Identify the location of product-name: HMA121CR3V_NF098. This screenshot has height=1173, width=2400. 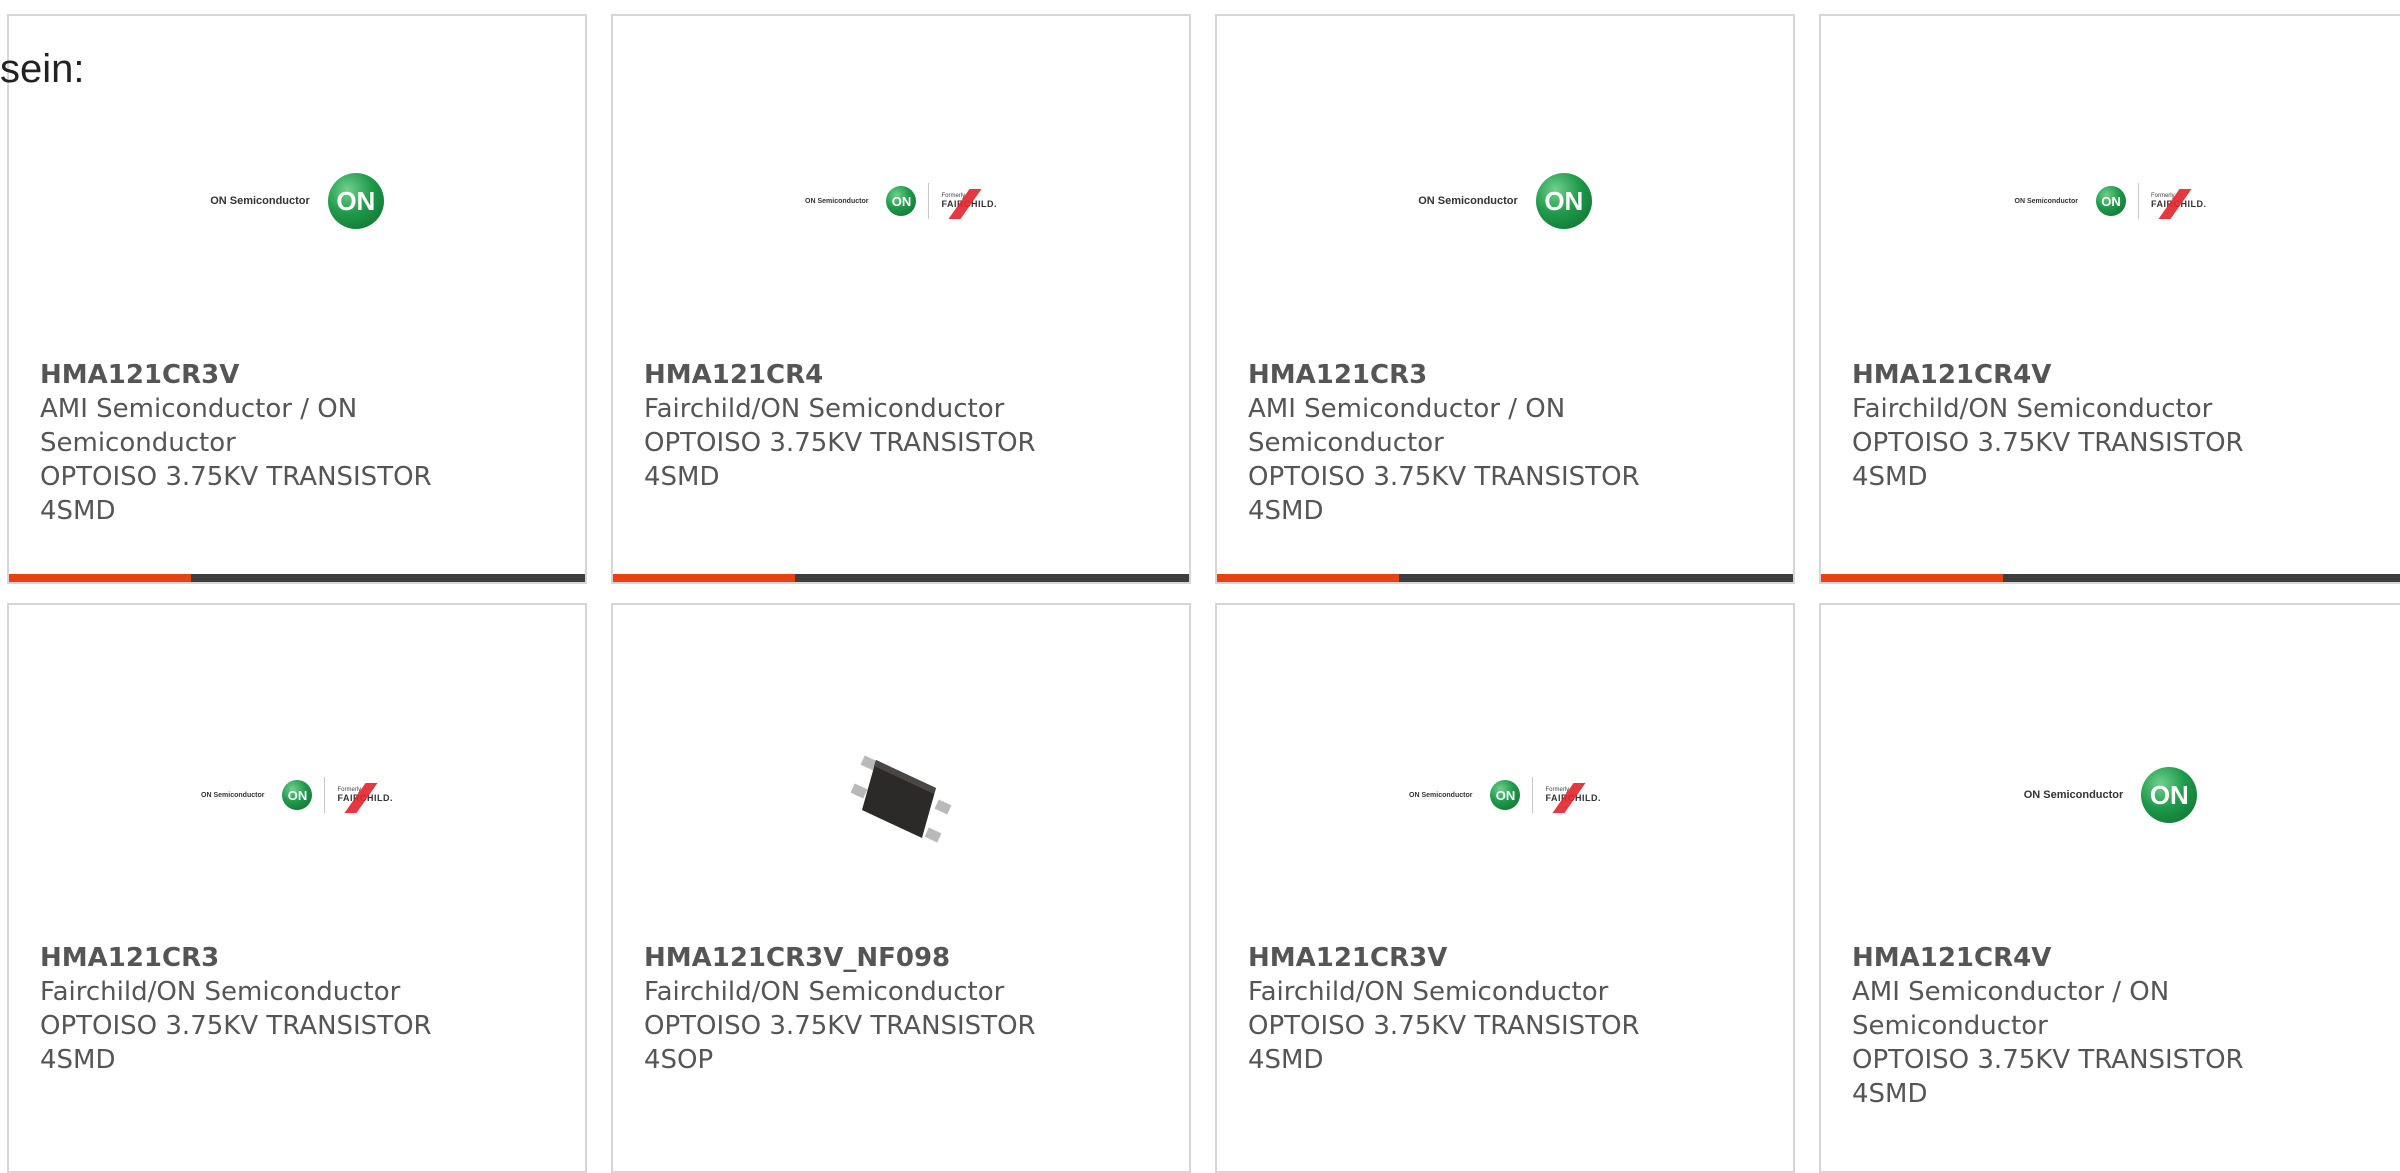
(864, 958).